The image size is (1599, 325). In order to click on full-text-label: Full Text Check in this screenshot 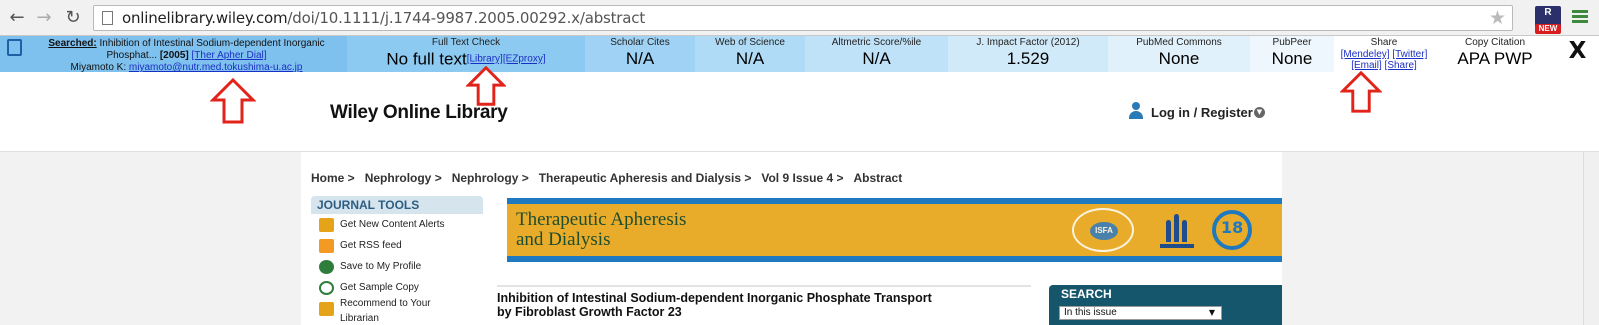, I will do `click(466, 42)`.